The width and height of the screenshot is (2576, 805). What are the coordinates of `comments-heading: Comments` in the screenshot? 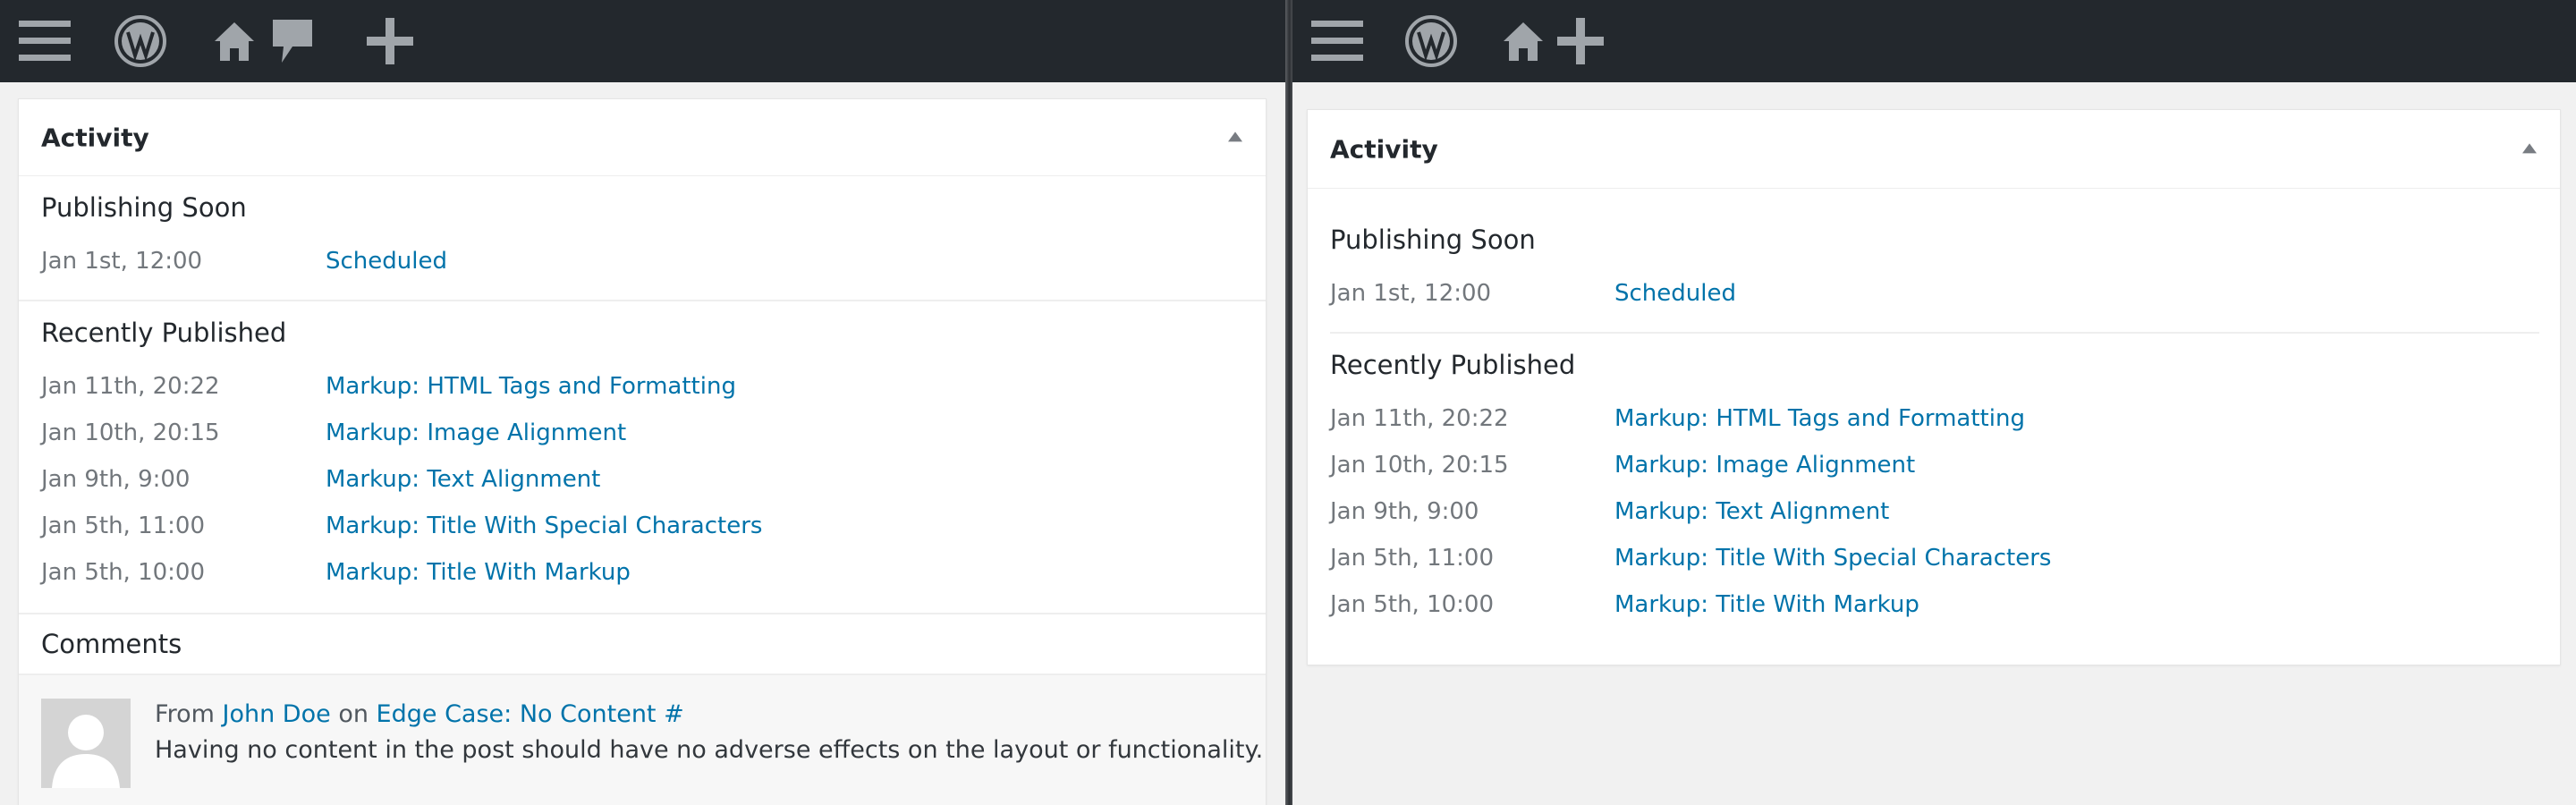 It's located at (111, 644).